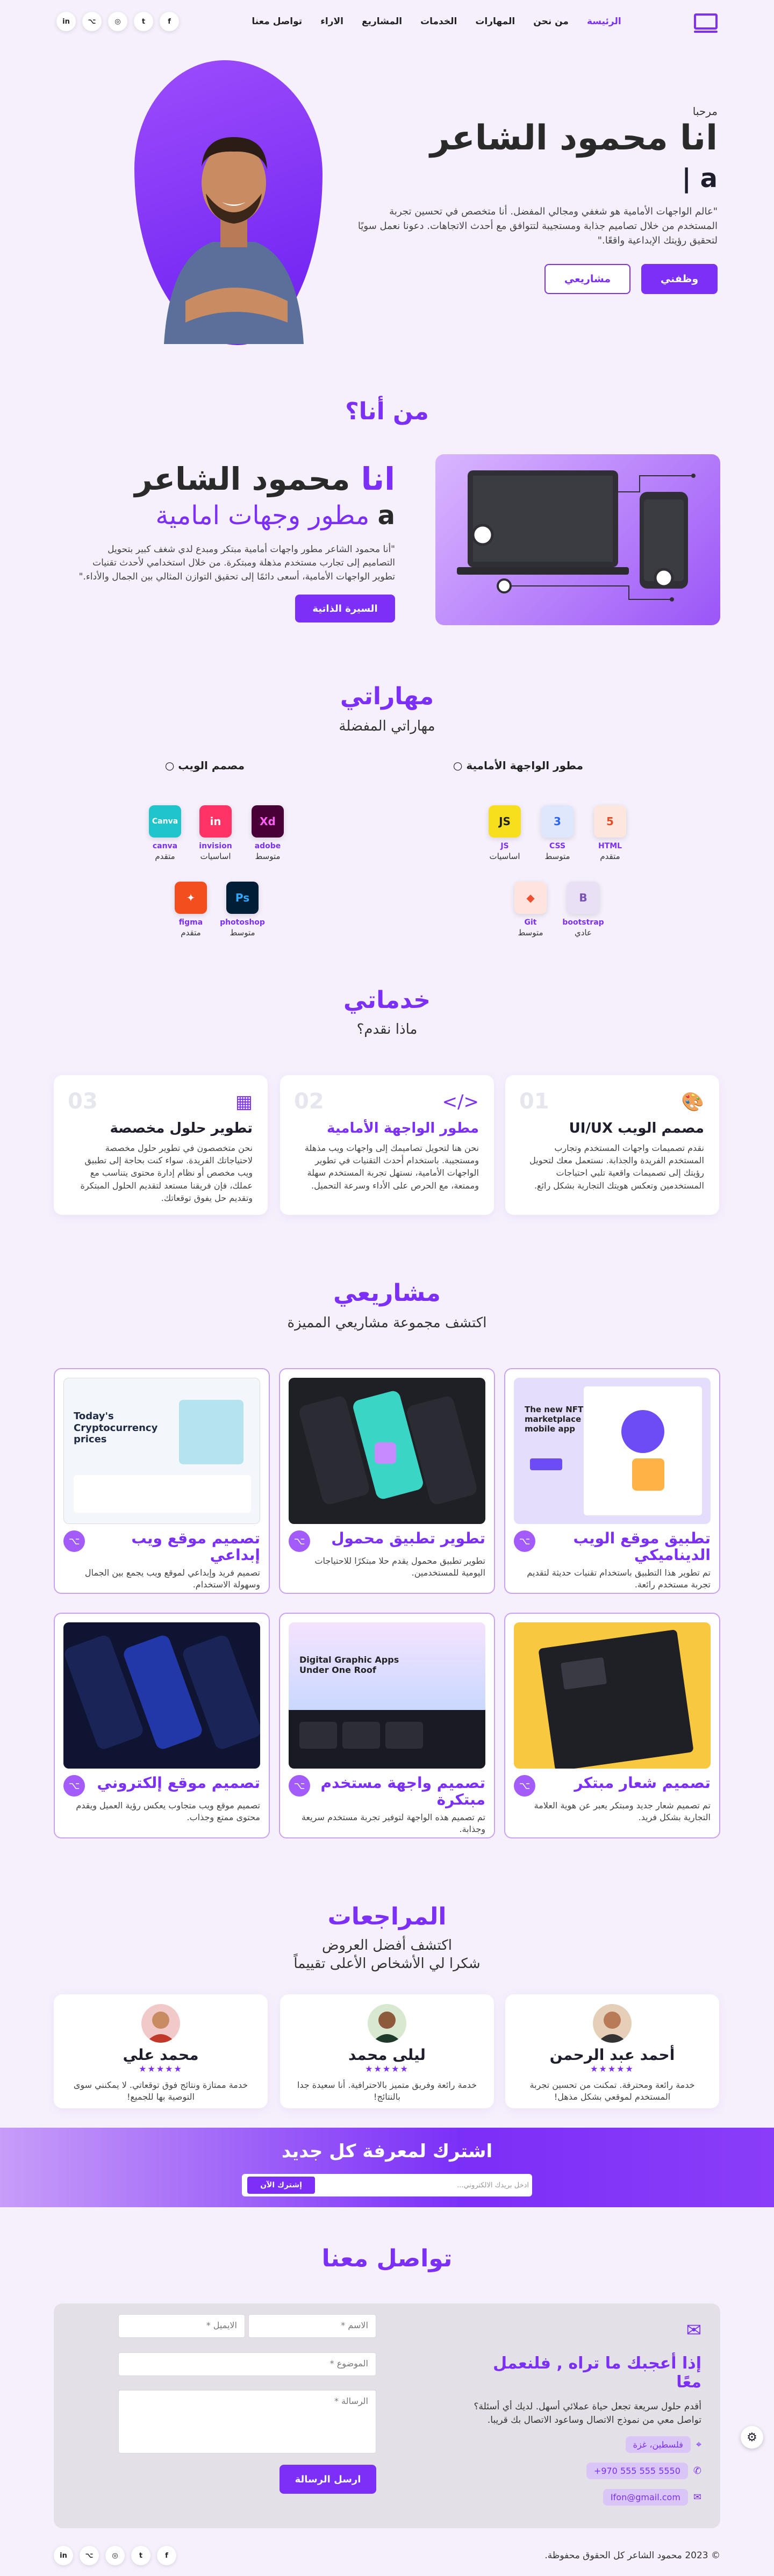 The image size is (774, 2576). I want to click on nav-projects: المشاريع, so click(382, 21).